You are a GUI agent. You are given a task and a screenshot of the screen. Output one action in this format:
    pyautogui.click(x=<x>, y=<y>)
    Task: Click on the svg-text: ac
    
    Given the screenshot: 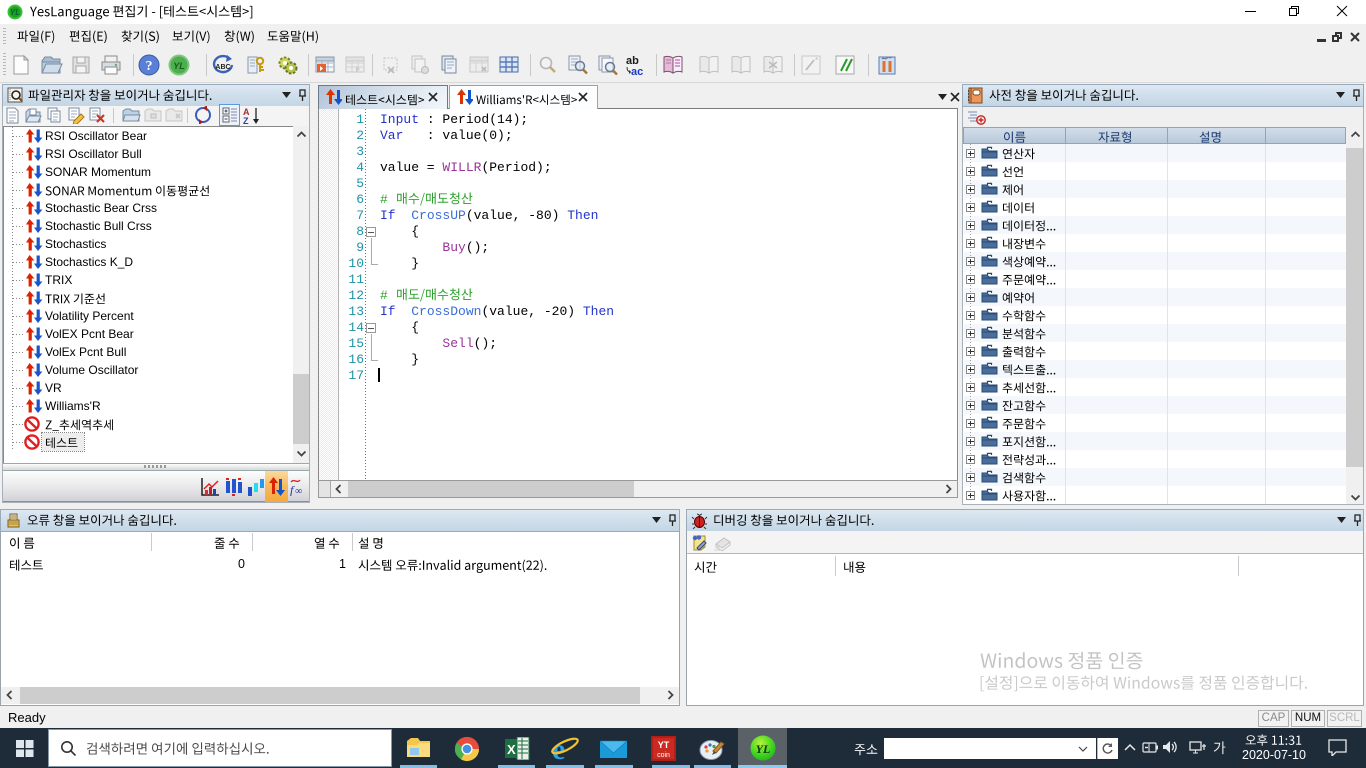 What is the action you would take?
    pyautogui.click(x=637, y=71)
    